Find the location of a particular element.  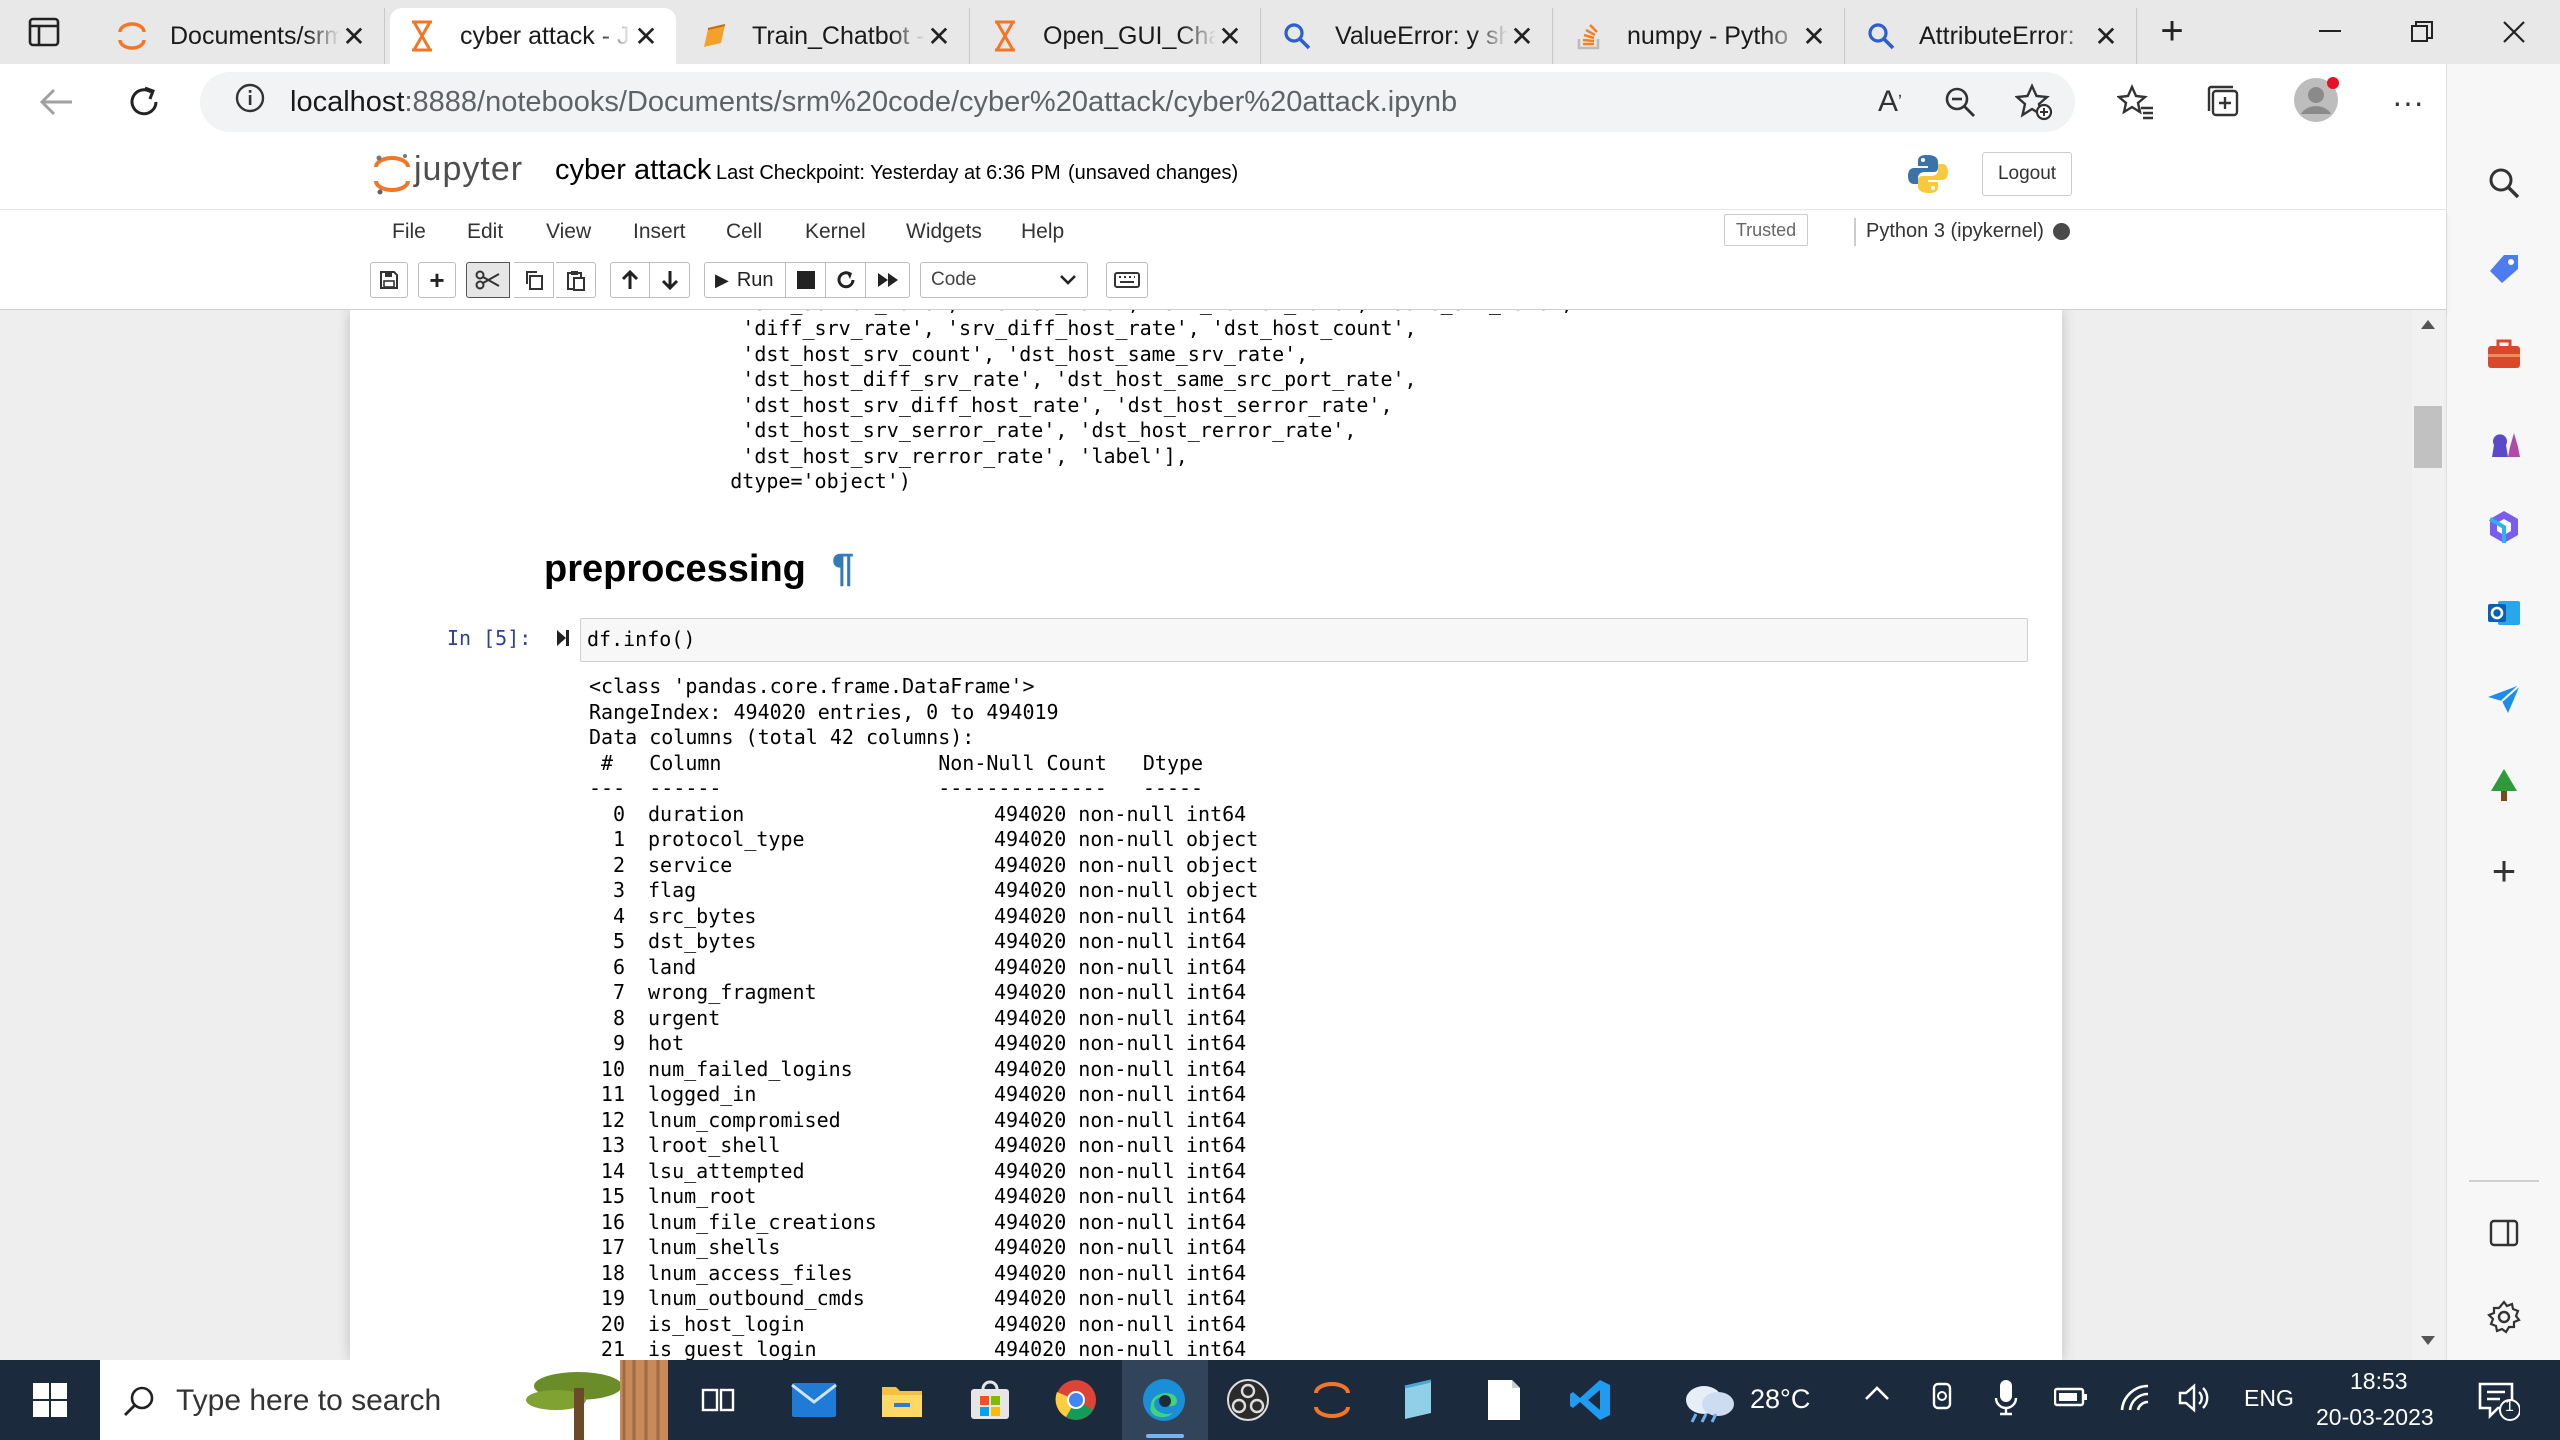

browser-tab: ValueError: y sh ✕ is located at coordinates (1409, 36).